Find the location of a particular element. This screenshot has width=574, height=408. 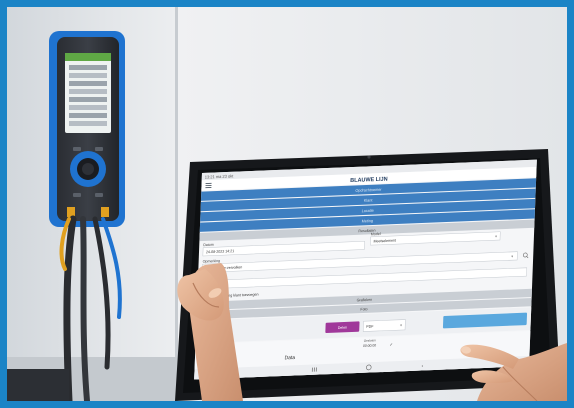

opmerking-dropdown-icon: ▾ is located at coordinates (512, 256).